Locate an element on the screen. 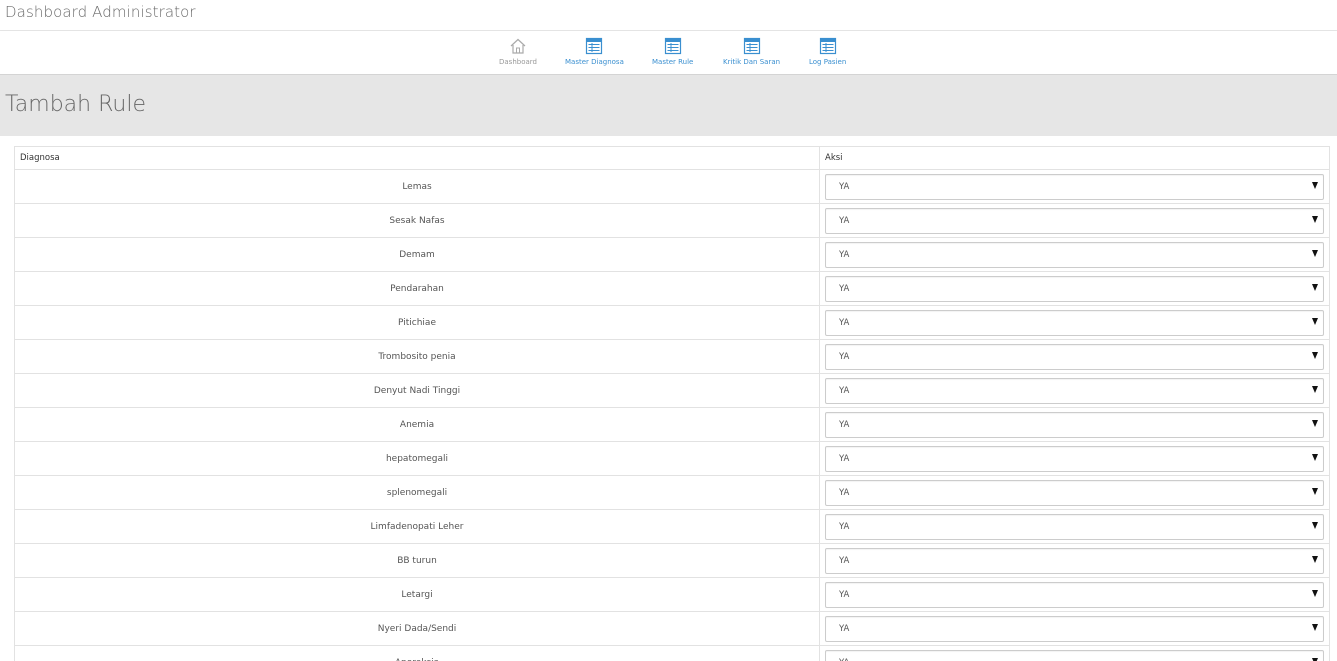 The height and width of the screenshot is (661, 1337). table-row: Demam YA is located at coordinates (672, 254).